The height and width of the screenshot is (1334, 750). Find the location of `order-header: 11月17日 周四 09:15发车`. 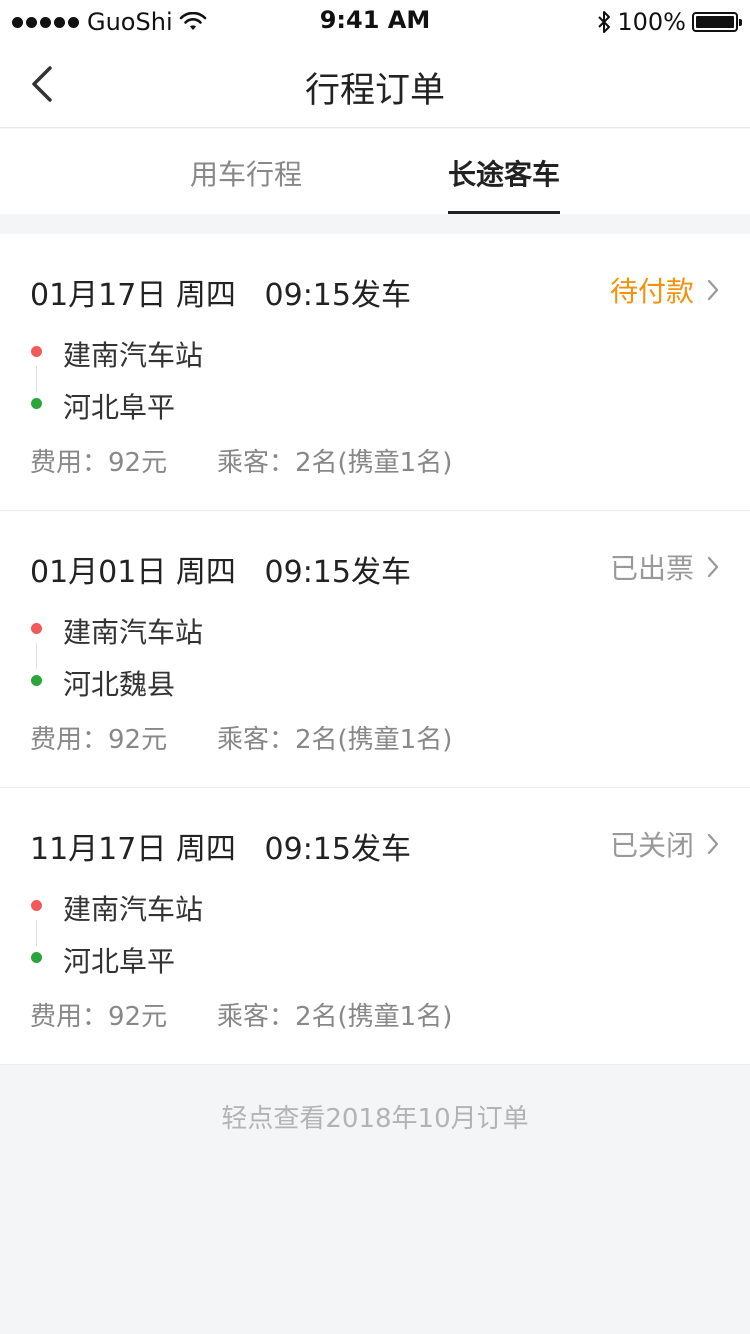

order-header: 11月17日 周四 09:15发车 is located at coordinates (220, 846).